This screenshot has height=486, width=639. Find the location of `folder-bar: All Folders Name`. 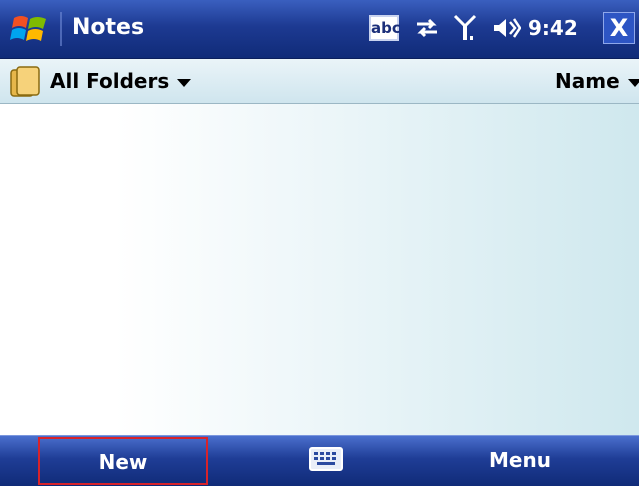

folder-bar: All Folders Name is located at coordinates (319, 81).